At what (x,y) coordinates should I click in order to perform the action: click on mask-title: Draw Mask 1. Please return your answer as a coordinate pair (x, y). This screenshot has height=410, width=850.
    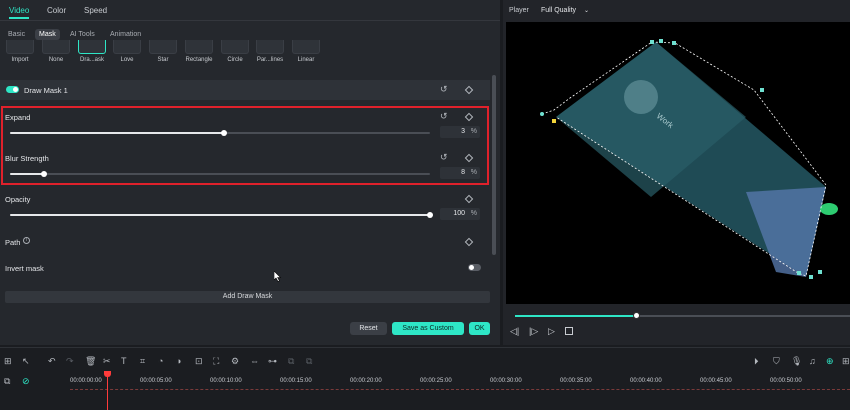
    Looking at the image, I should click on (46, 90).